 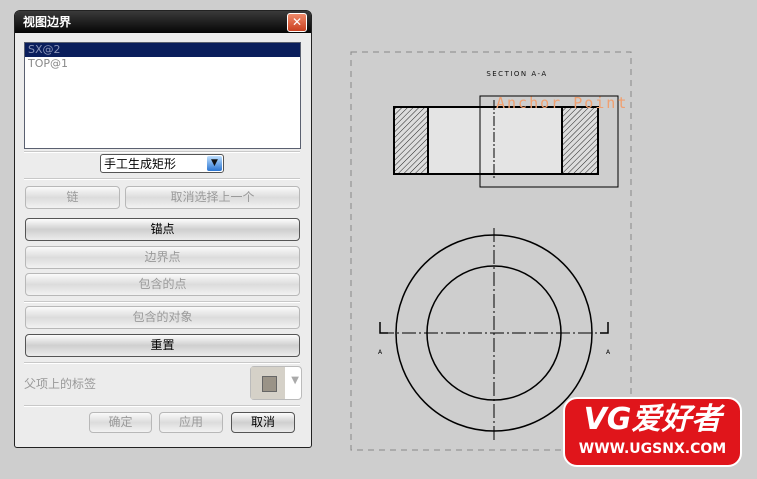 What do you see at coordinates (516, 74) in the screenshot?
I see `section-title: SECTION A-A` at bounding box center [516, 74].